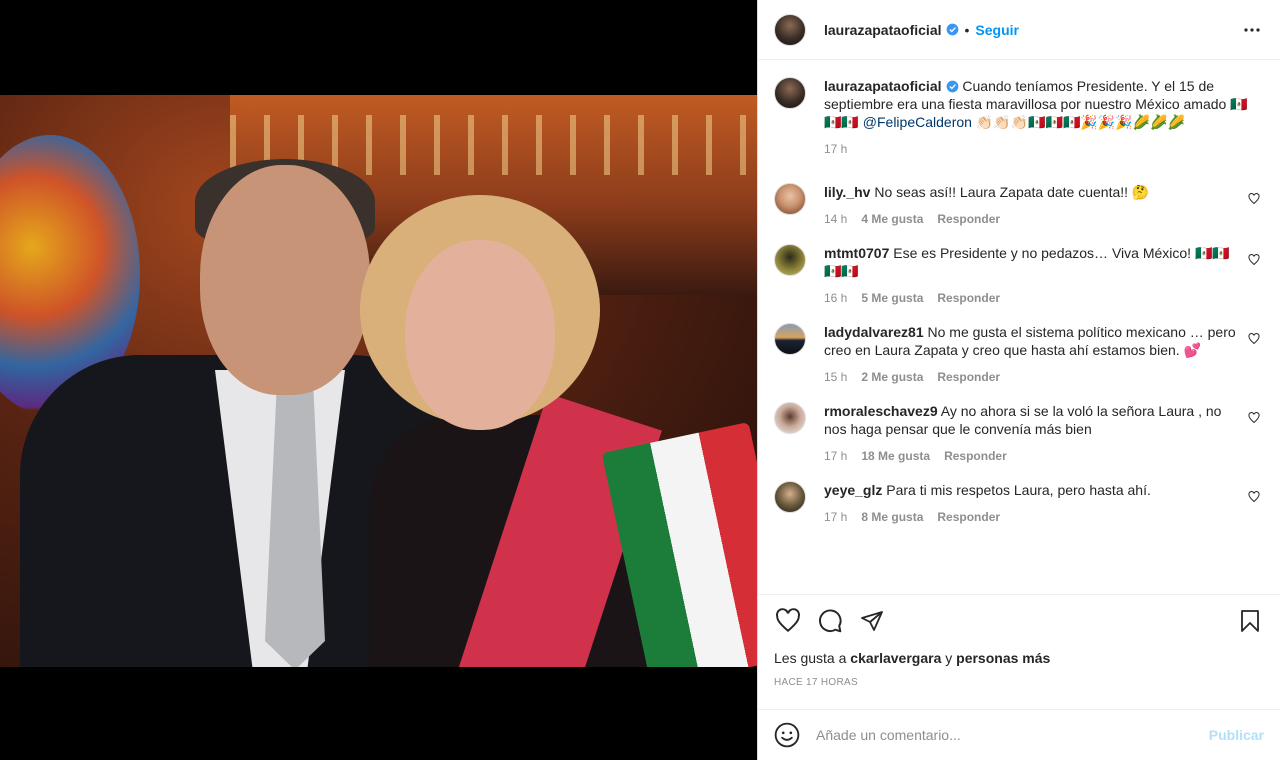  I want to click on caption-emojis: 👏🏻👏🏻👏🏻🇲🇽🇲🇽🇲🇽🎉🎉🎉🌽🌽🌽, so click(1080, 122).